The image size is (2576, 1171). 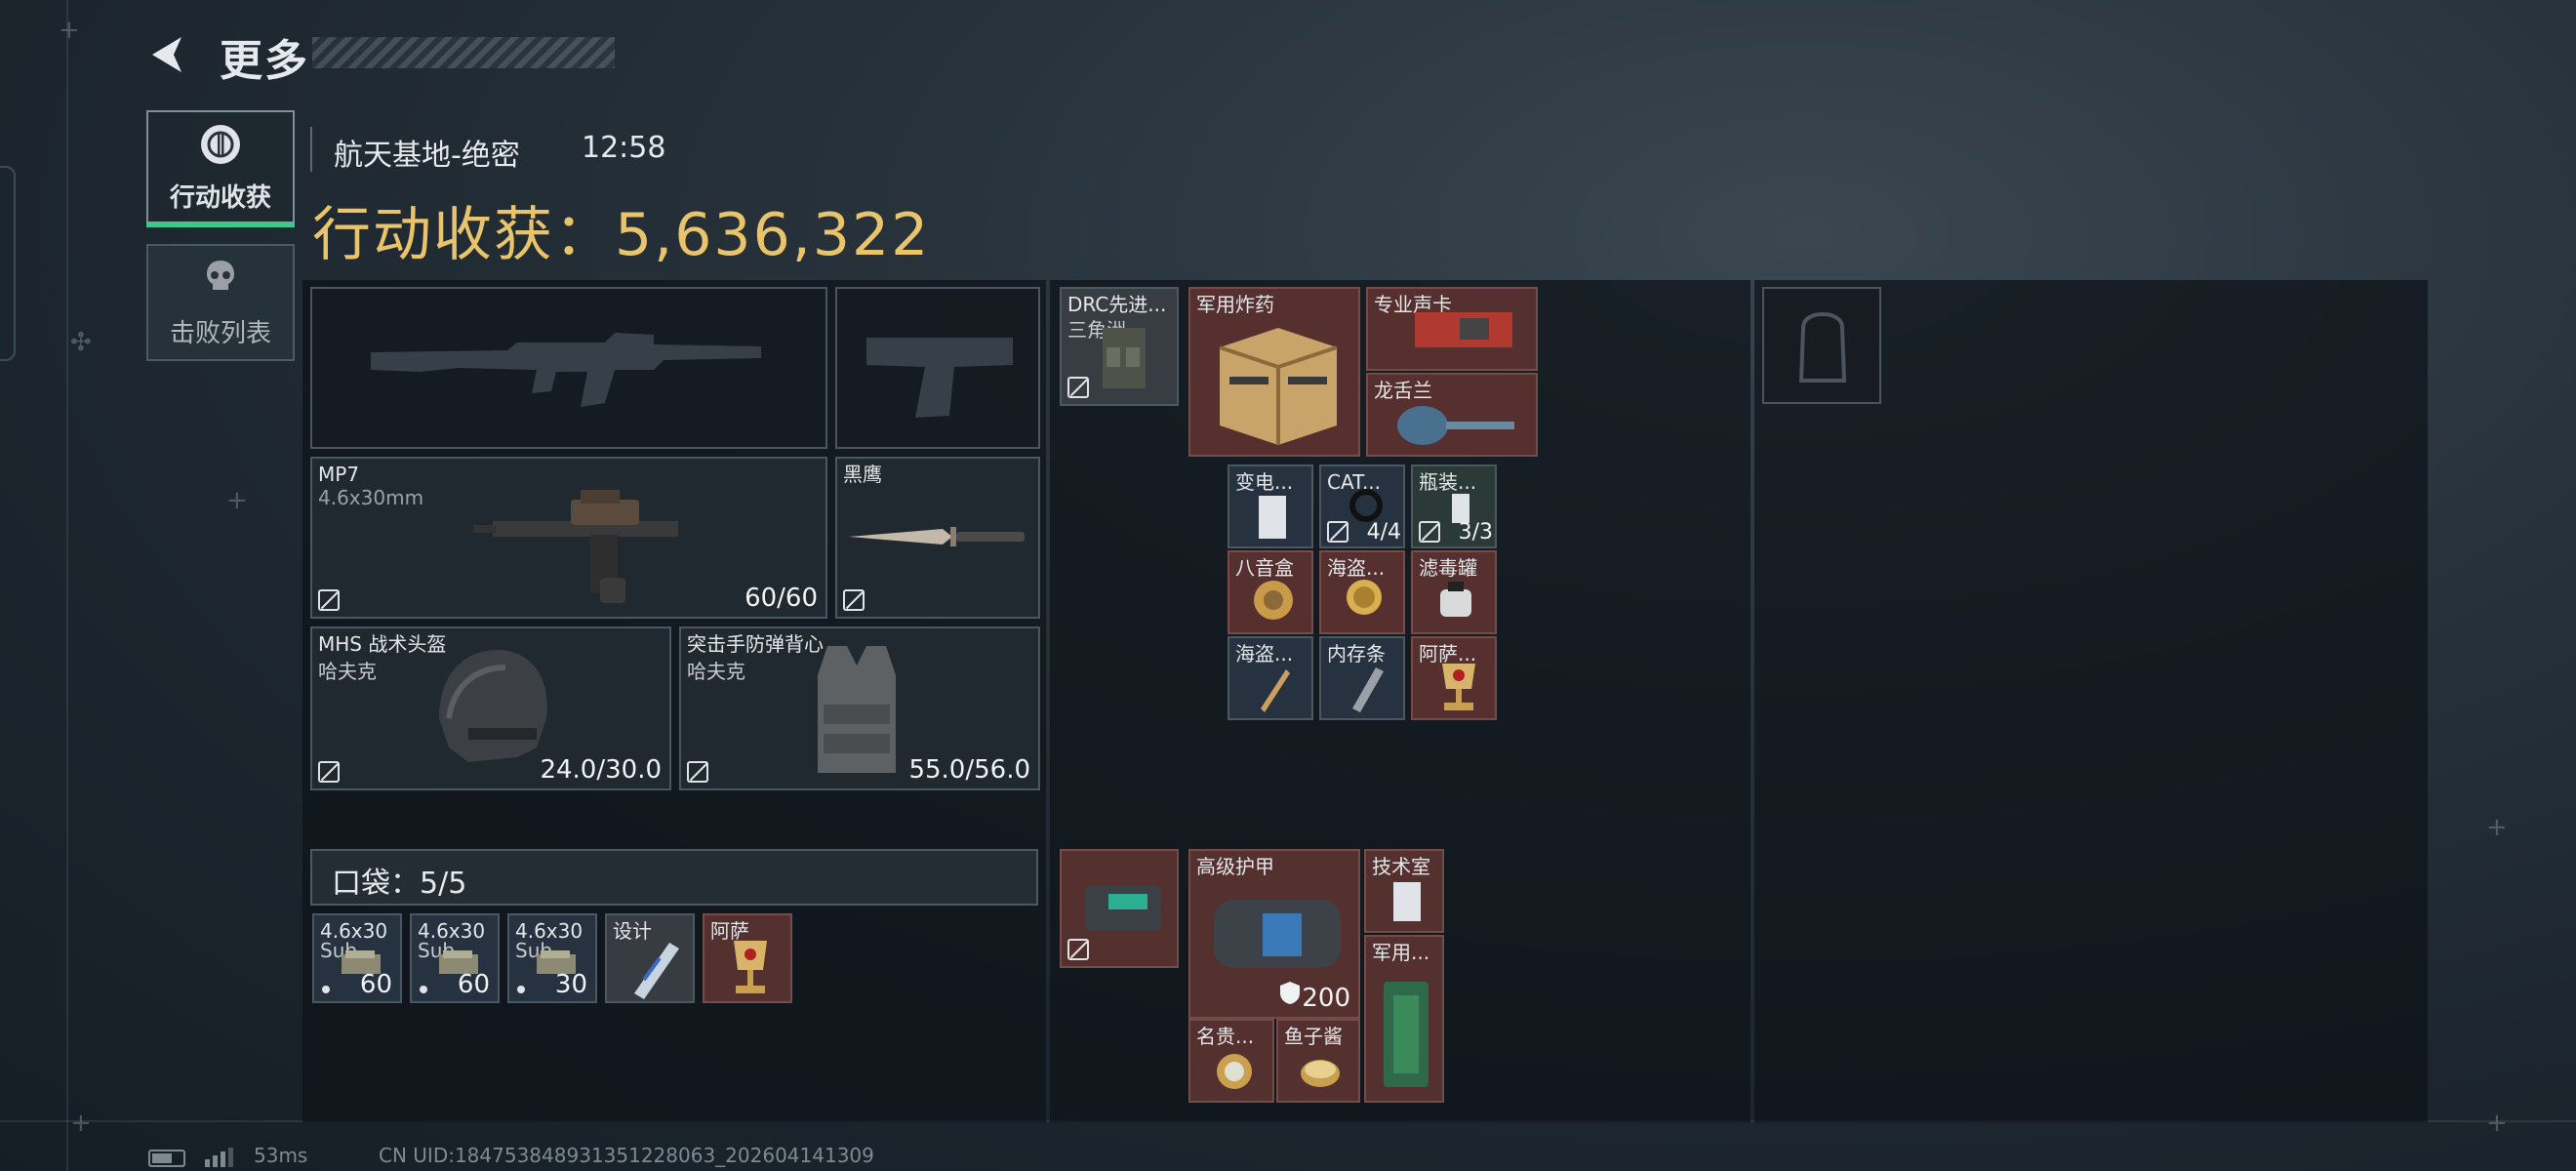 I want to click on rig-item: 内存条, so click(x=1362, y=678).